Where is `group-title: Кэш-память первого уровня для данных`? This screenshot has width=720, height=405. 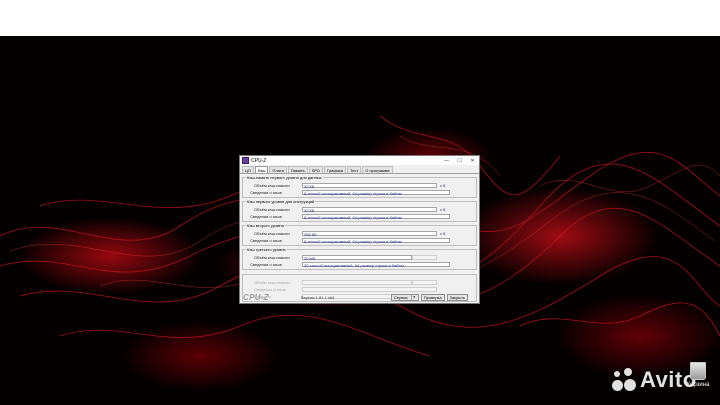
group-title: Кэш-память первого уровня для данных is located at coordinates (284, 177).